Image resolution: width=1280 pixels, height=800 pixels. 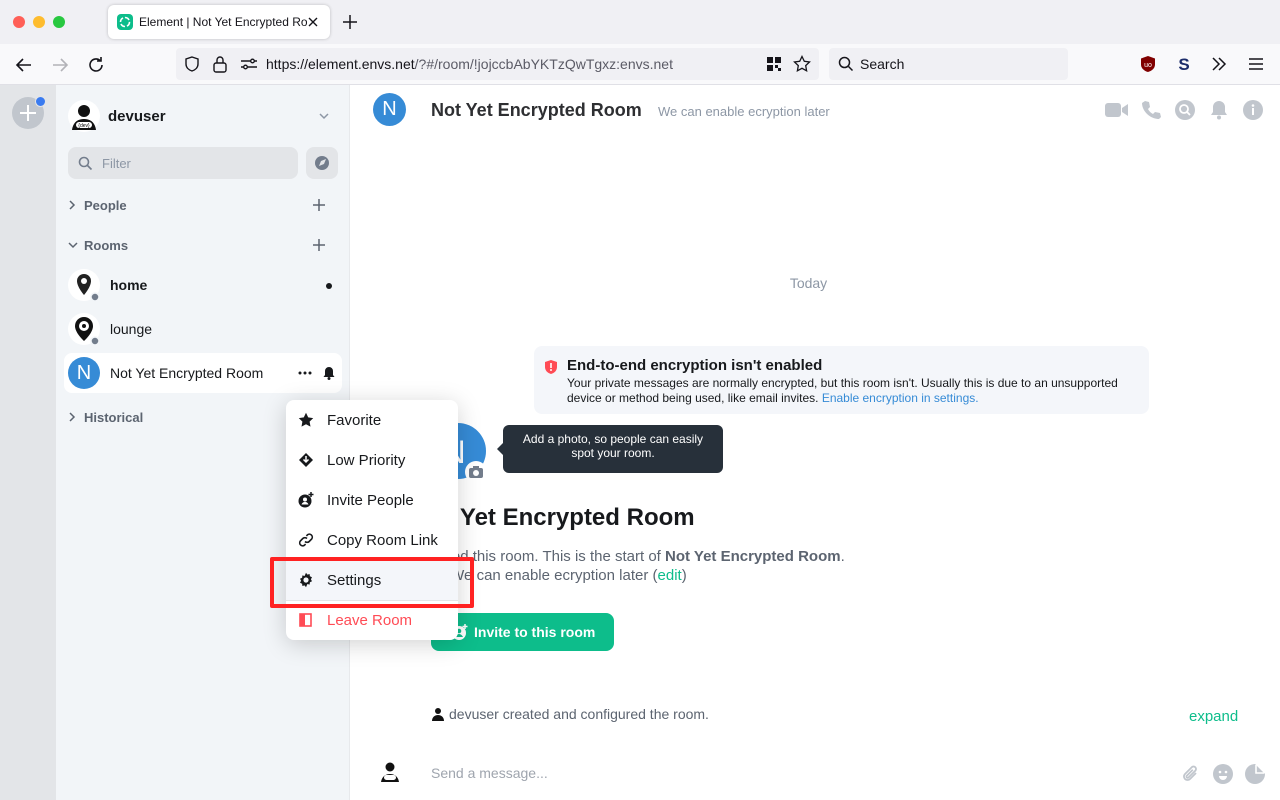 What do you see at coordinates (372, 540) in the screenshot?
I see `menu-item-copy-room-link: Copy Room Link` at bounding box center [372, 540].